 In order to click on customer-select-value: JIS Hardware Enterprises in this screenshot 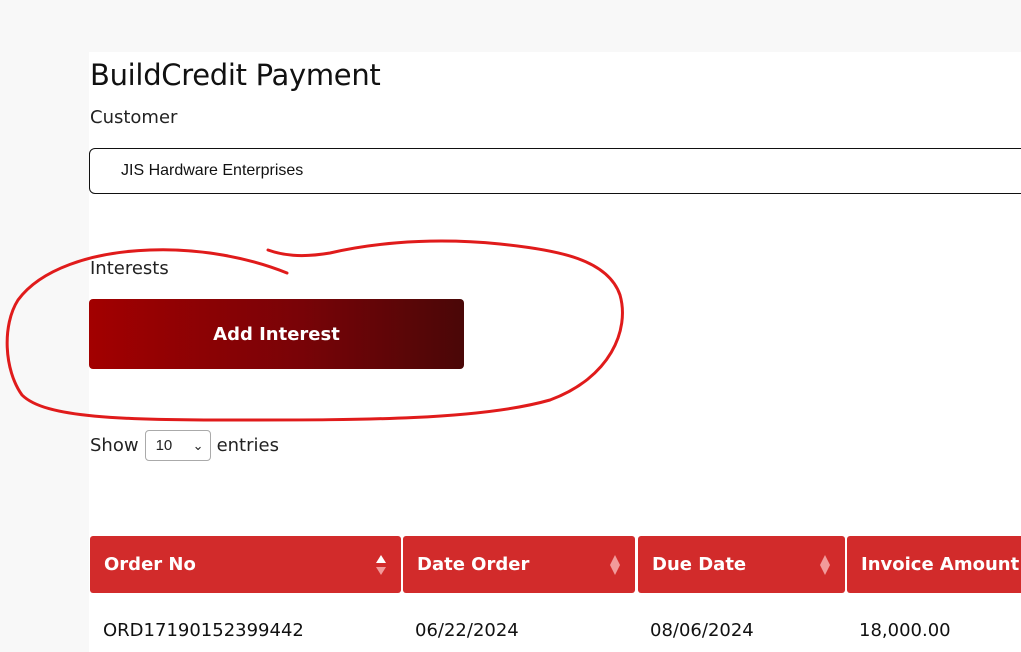, I will do `click(212, 170)`.